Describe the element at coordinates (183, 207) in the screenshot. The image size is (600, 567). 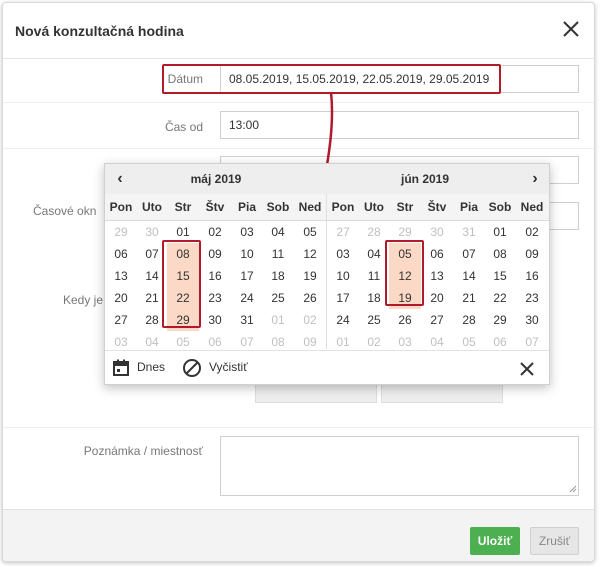
I see `weekday-header-left: Str` at that location.